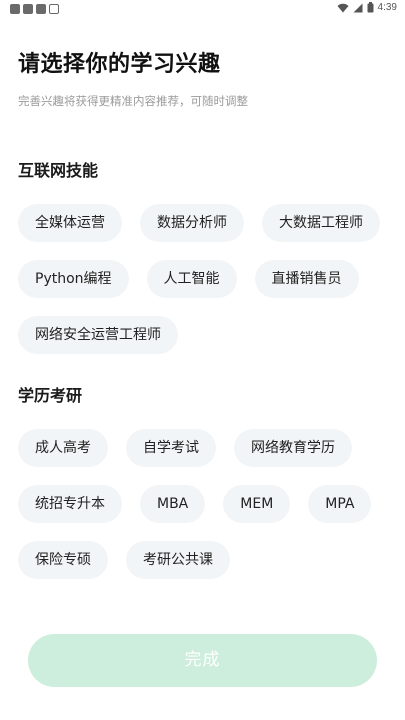 The width and height of the screenshot is (405, 720). What do you see at coordinates (54, 9) in the screenshot?
I see `text-notification-icon` at bounding box center [54, 9].